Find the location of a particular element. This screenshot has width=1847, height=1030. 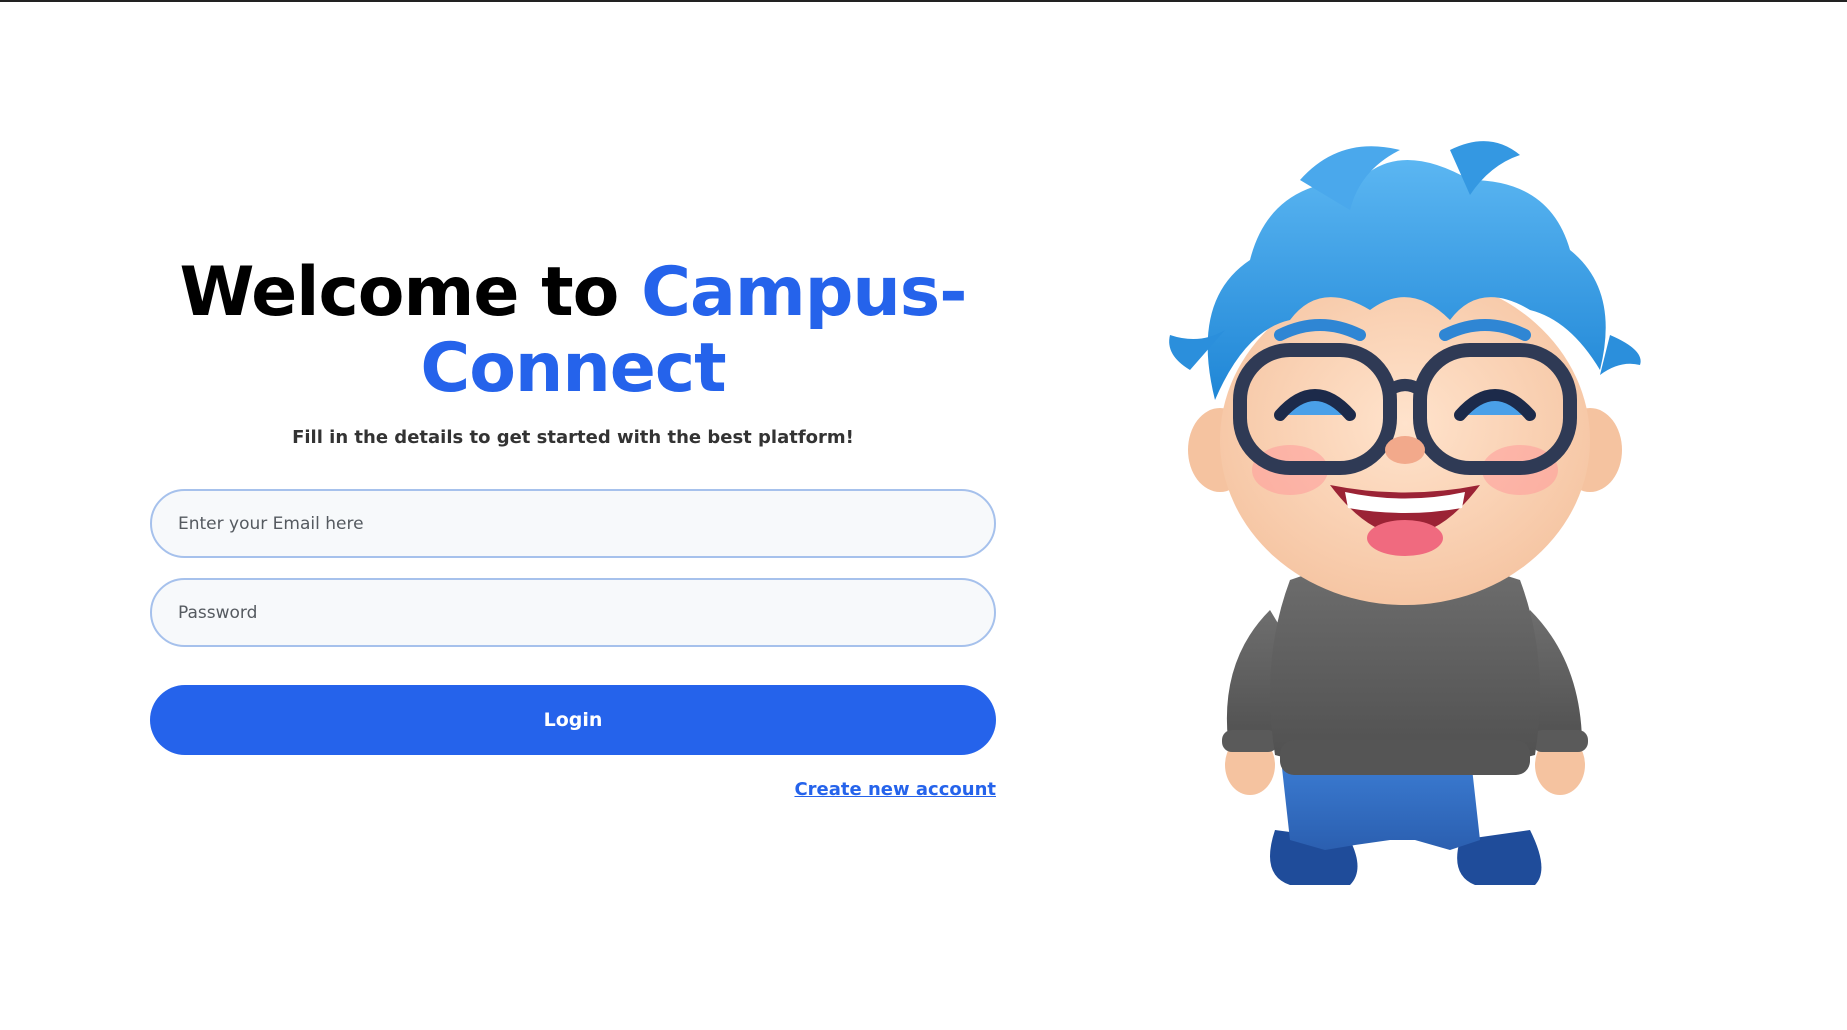

create-account-link: Create new account is located at coordinates (895, 789).